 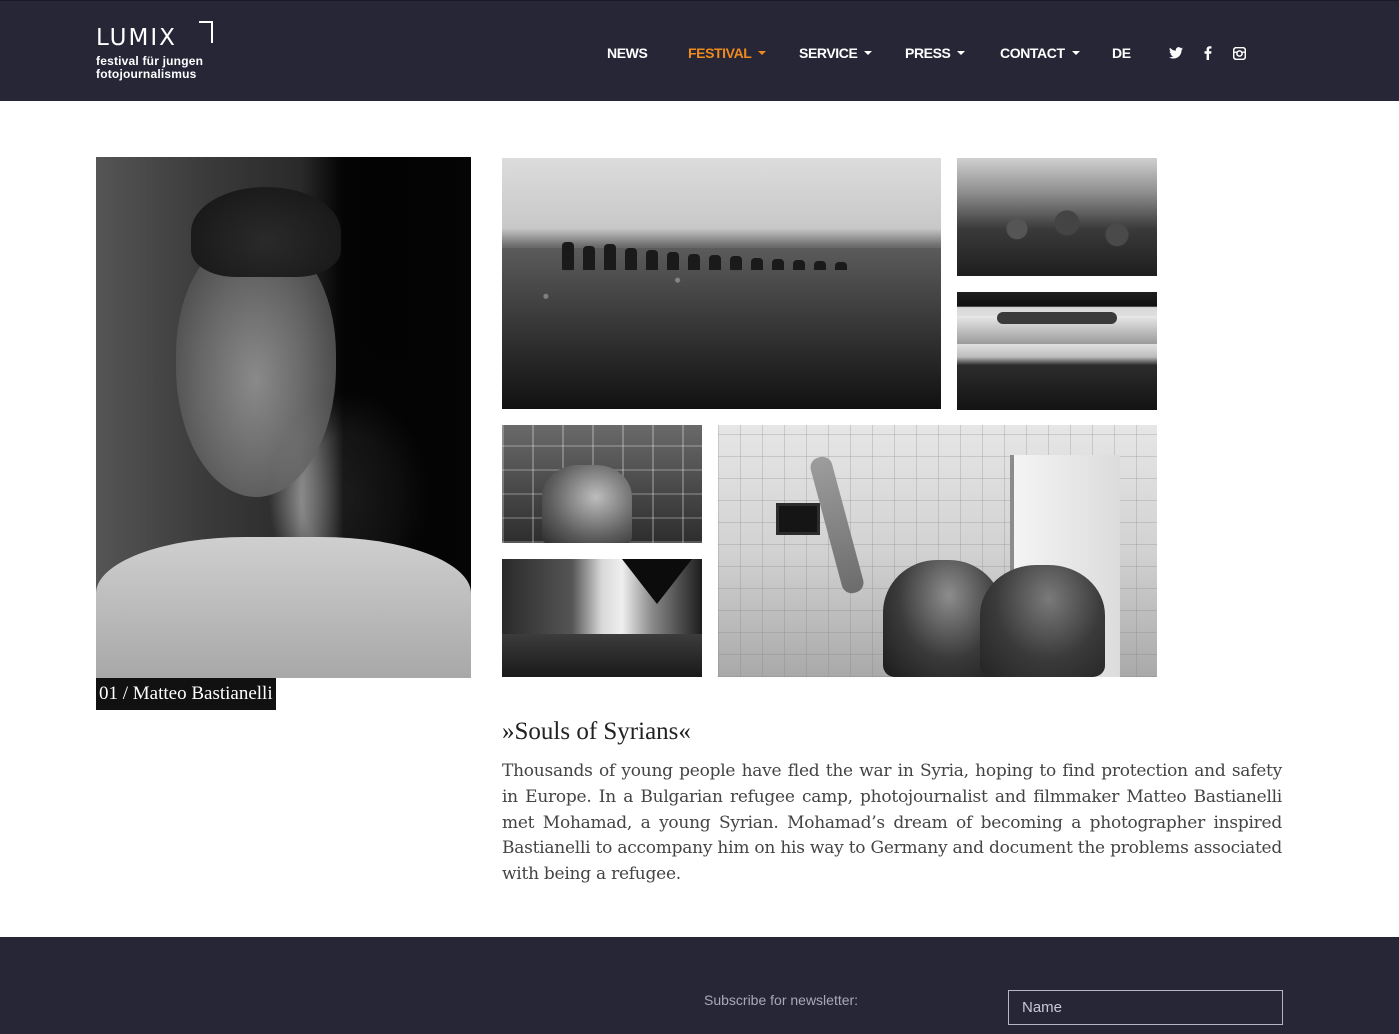 I want to click on portrait-photo, so click(x=283, y=417).